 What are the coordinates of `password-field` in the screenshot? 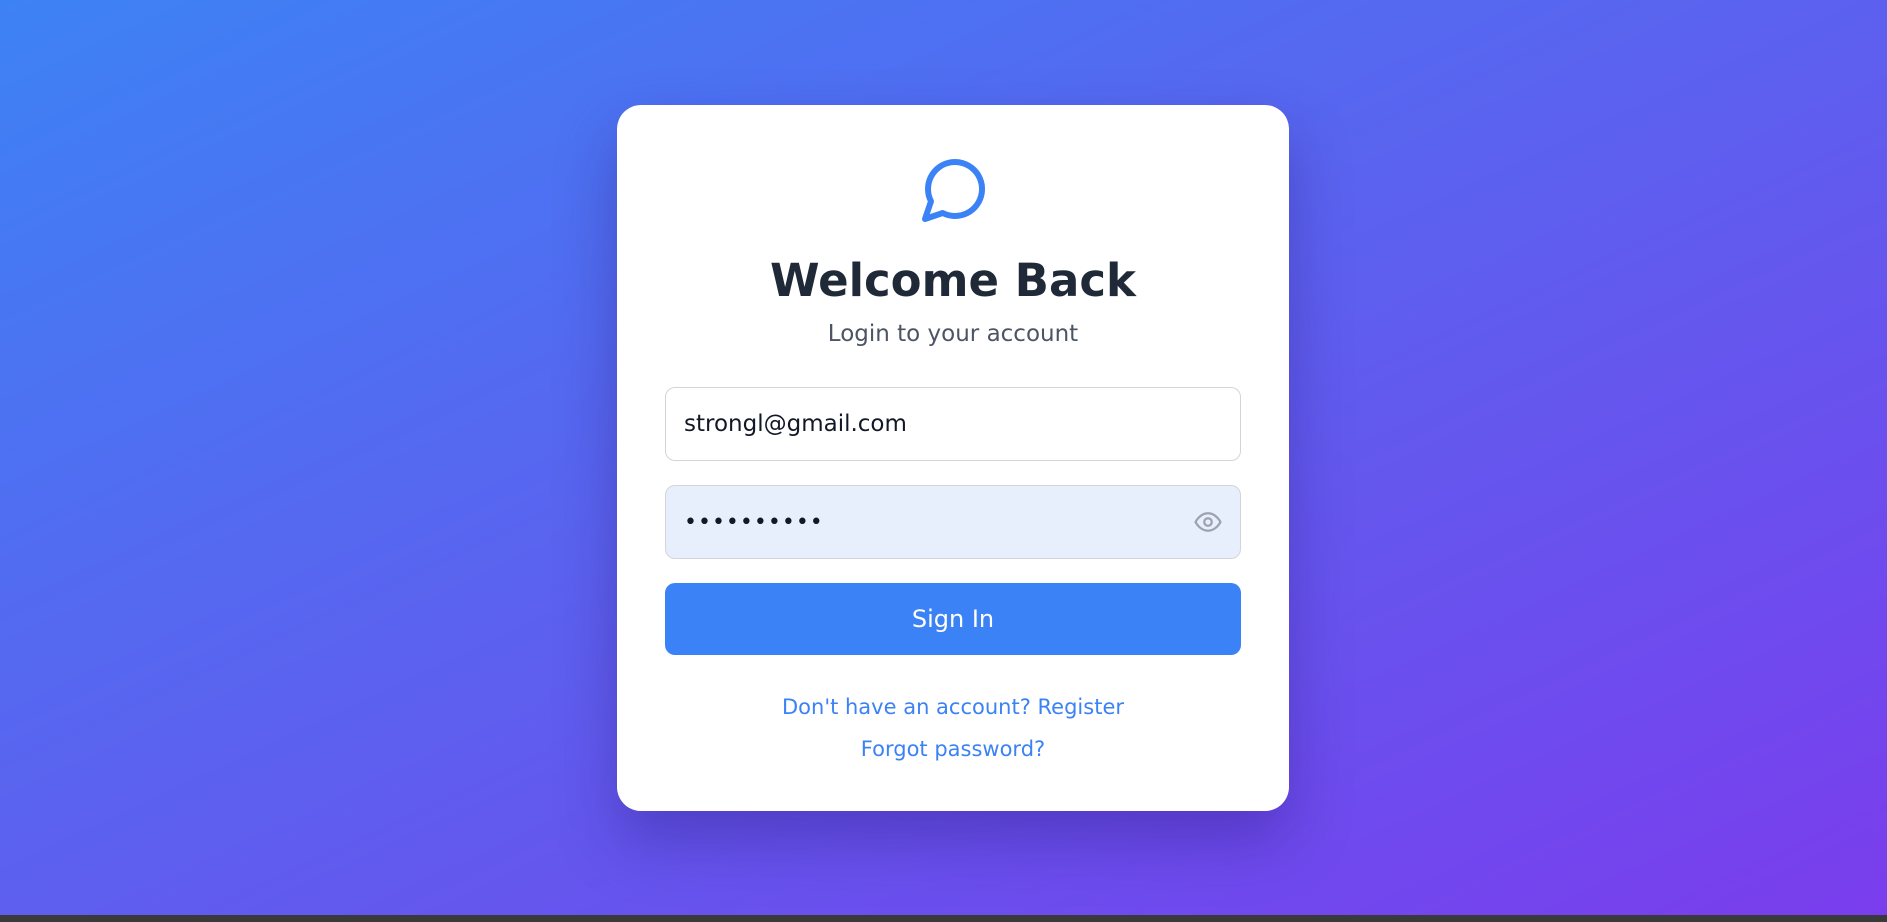 It's located at (953, 522).